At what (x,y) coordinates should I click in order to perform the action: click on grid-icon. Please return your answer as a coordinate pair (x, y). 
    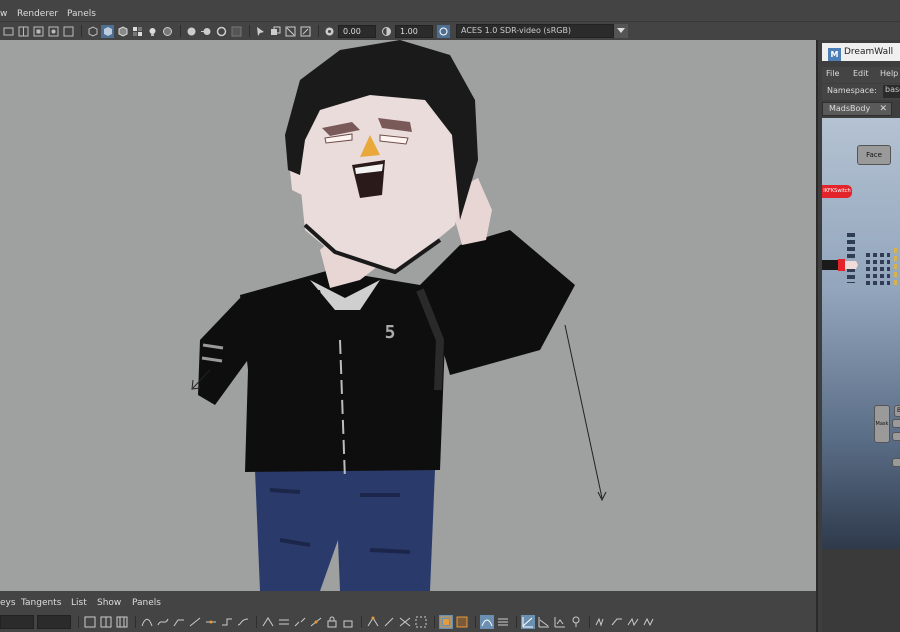
    Looking at the image, I should click on (23, 31).